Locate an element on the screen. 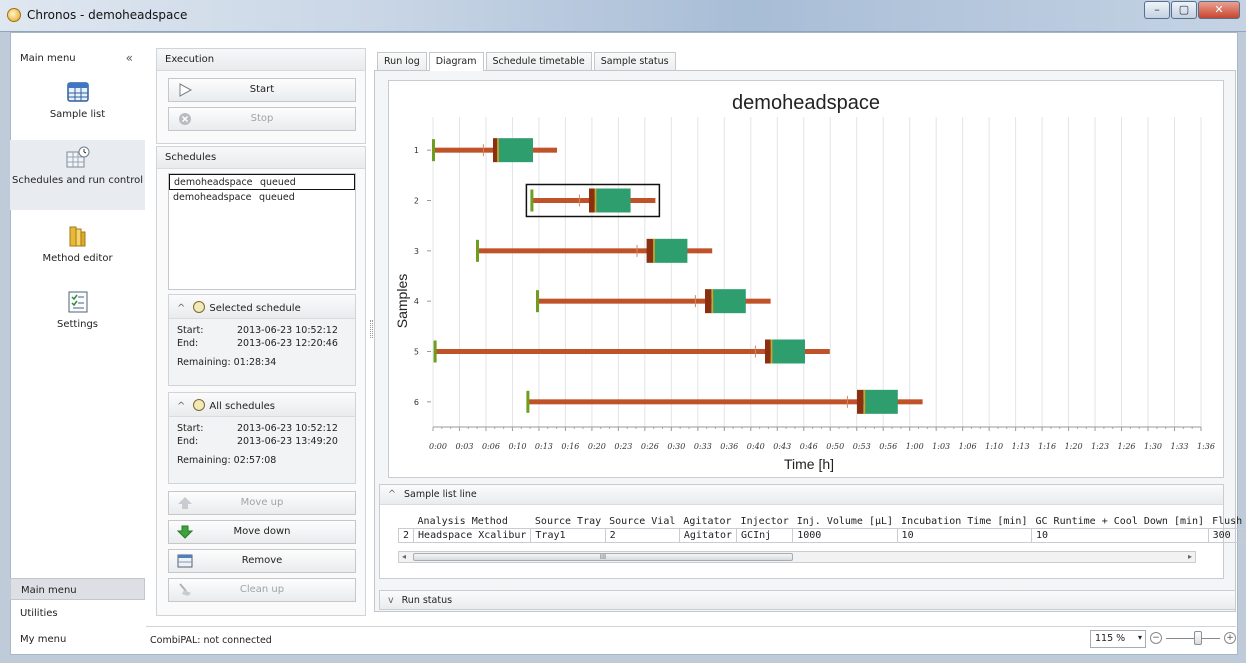 Image resolution: width=1246 pixels, height=663 pixels. arrow-up-icon is located at coordinates (185, 503).